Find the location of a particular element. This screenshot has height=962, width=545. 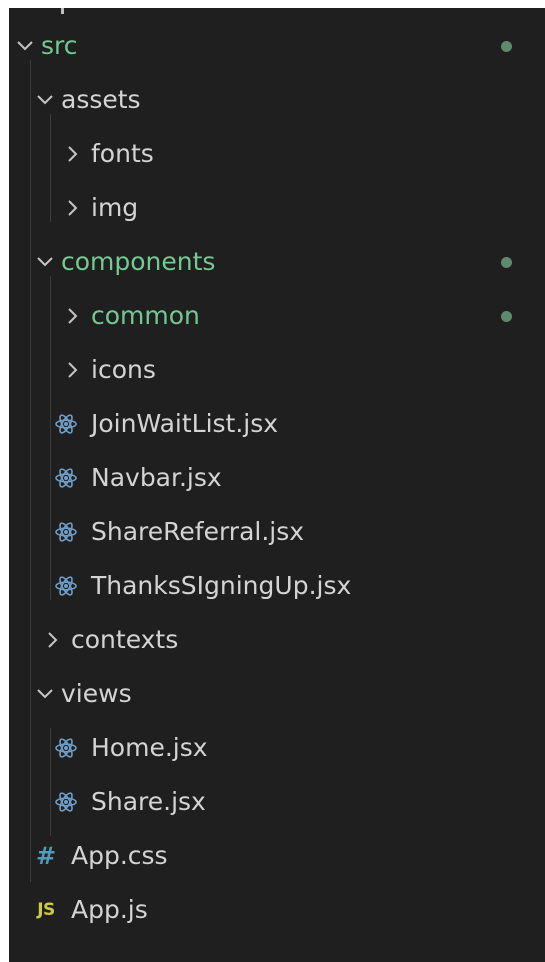

tree-item-label: icons is located at coordinates (123, 369).